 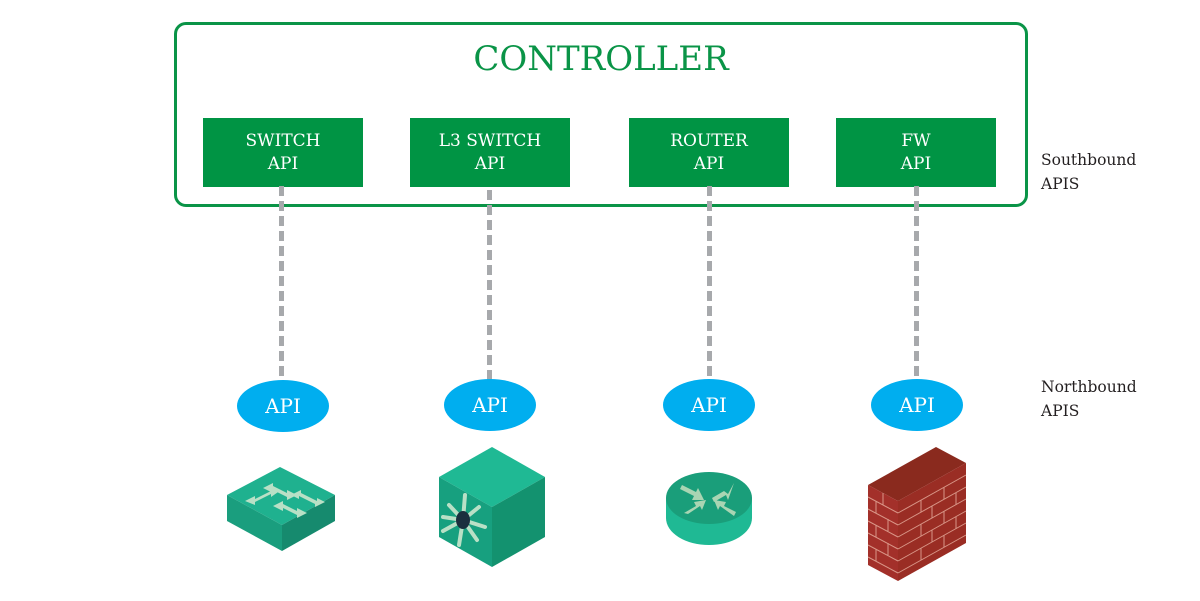 What do you see at coordinates (916, 140) in the screenshot?
I see `fw-api-label-line1: FW` at bounding box center [916, 140].